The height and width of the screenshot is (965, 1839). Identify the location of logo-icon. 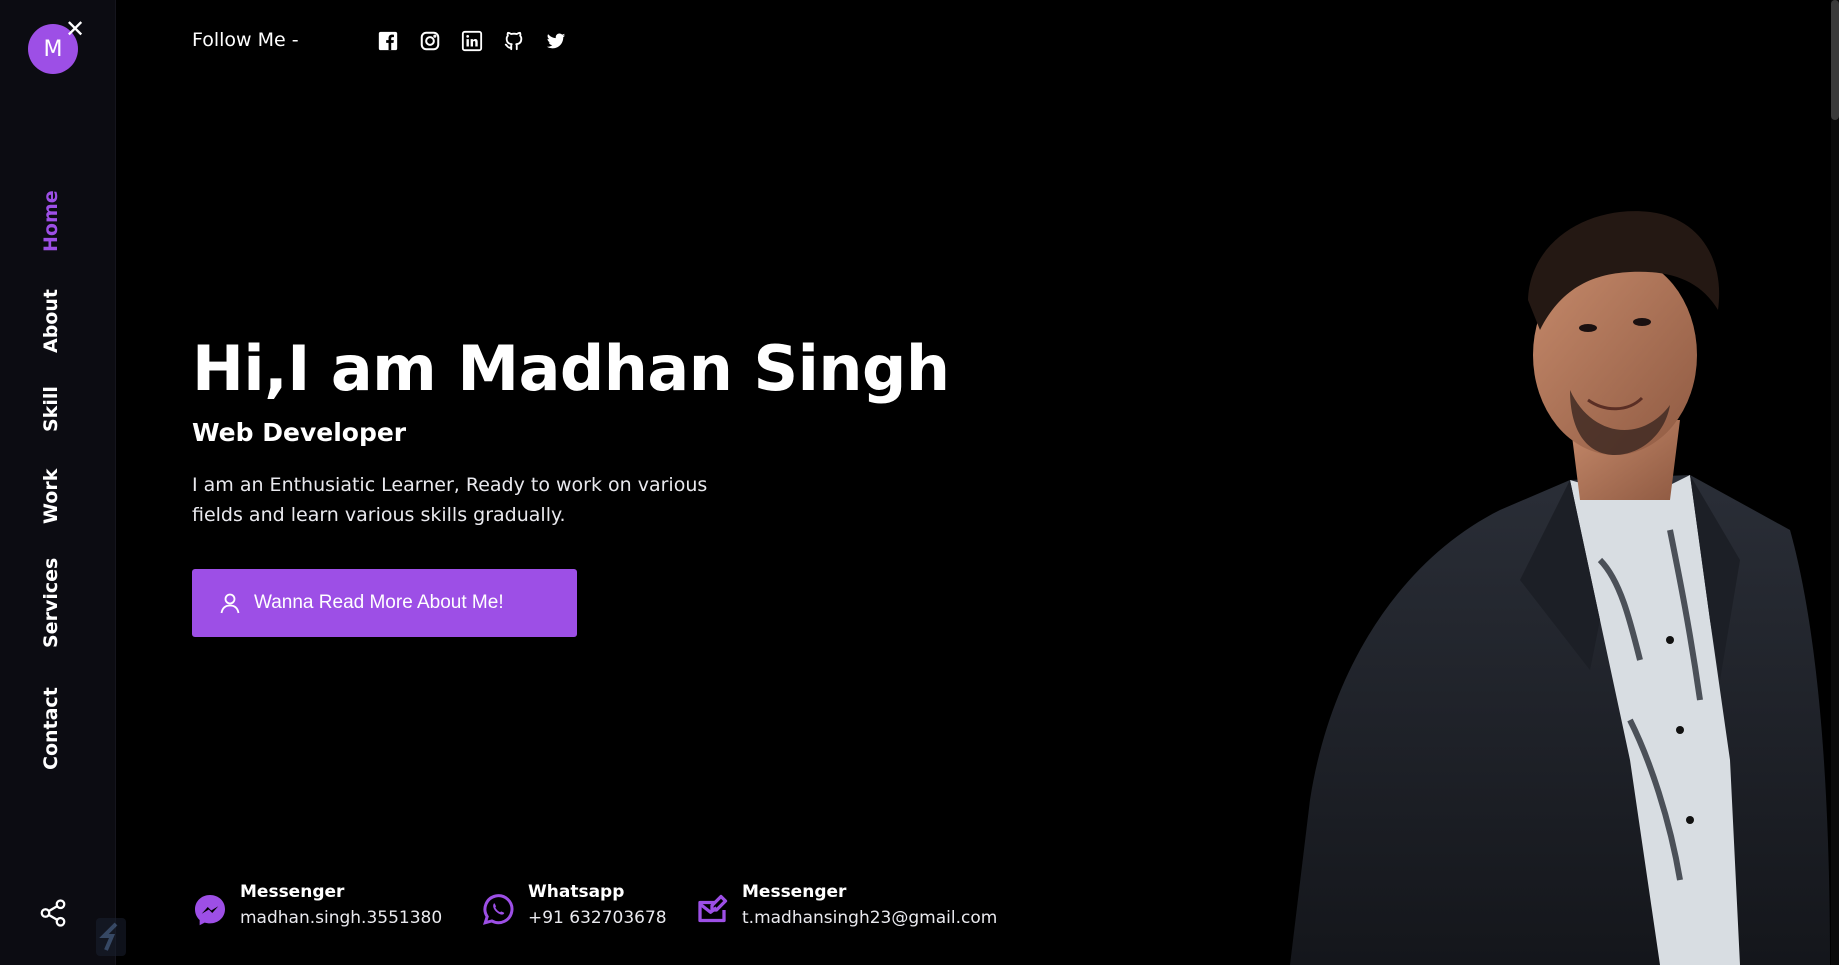
(111, 937).